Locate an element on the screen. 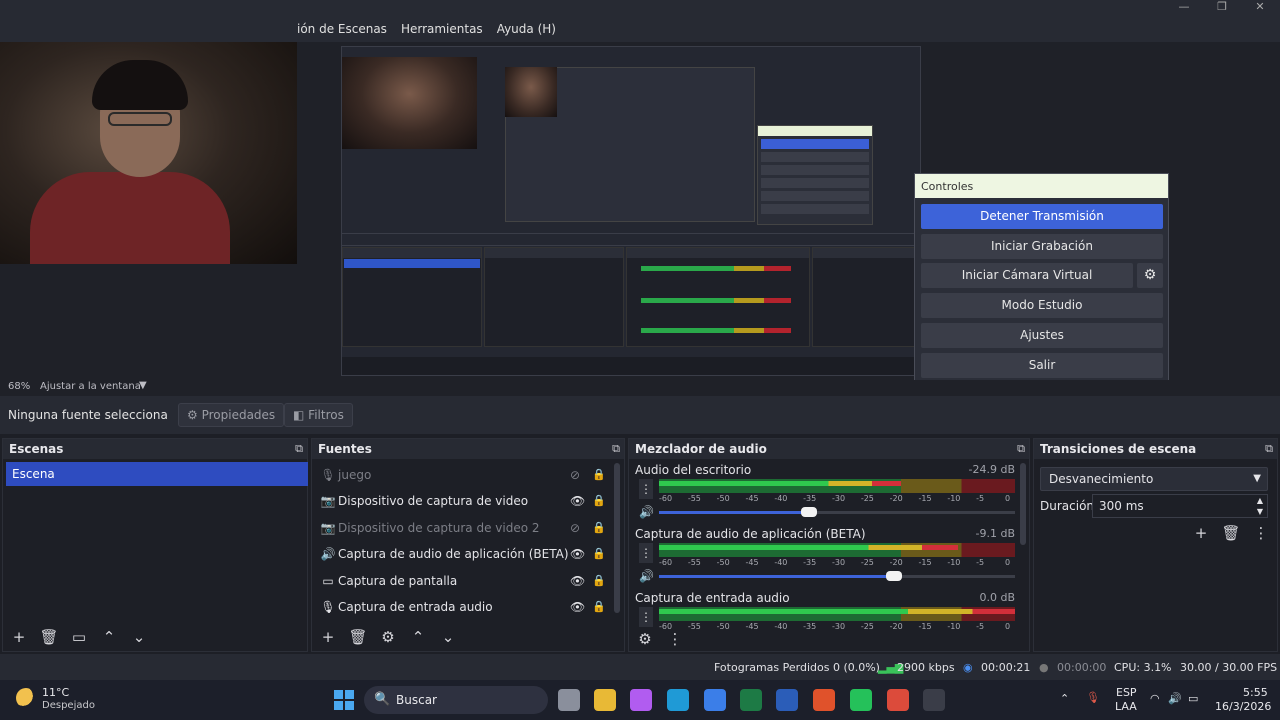 This screenshot has height=720, width=1280. camera-icon: 📷 is located at coordinates (328, 528).